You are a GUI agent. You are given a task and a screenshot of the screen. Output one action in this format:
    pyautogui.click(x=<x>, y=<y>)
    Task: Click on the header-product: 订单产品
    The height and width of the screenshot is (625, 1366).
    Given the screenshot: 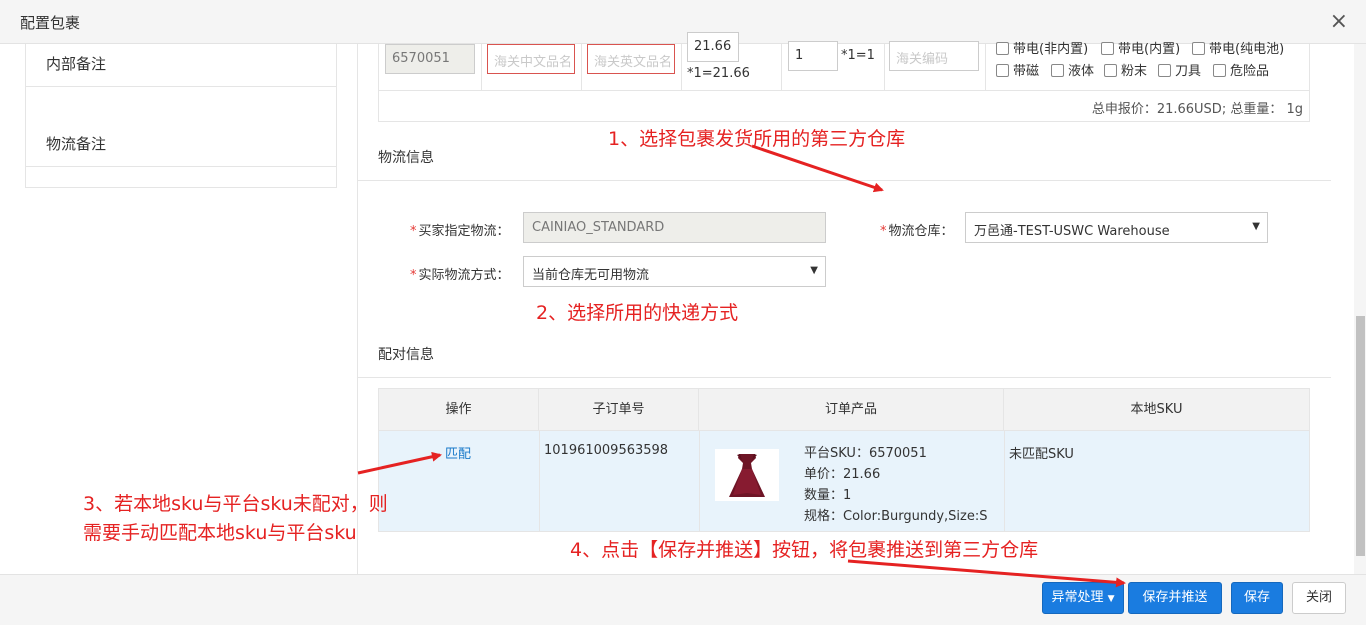 What is the action you would take?
    pyautogui.click(x=851, y=410)
    